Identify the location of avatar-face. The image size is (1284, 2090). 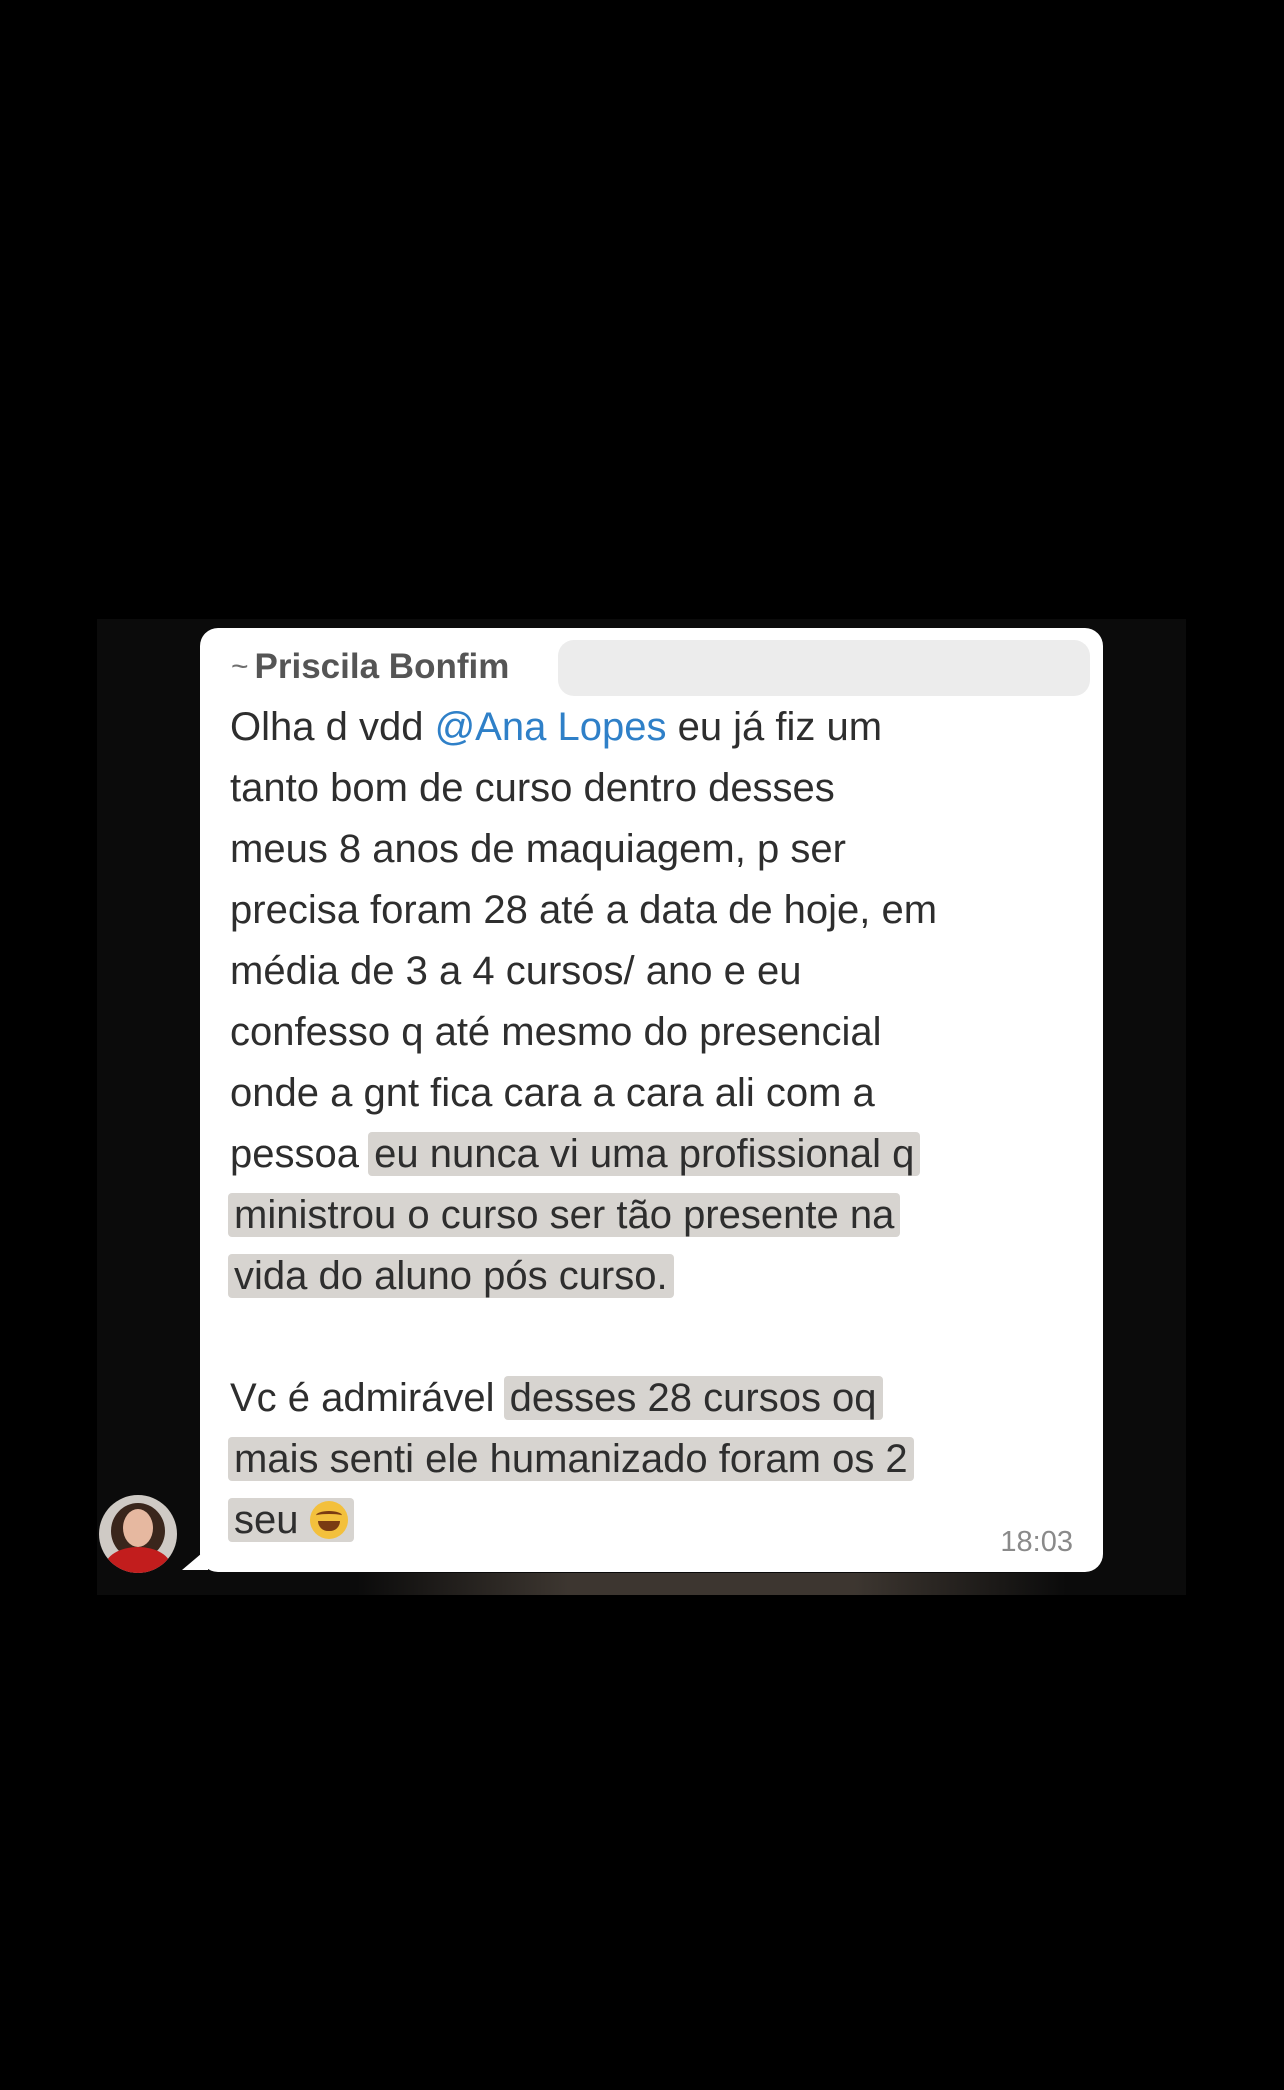
(138, 1528).